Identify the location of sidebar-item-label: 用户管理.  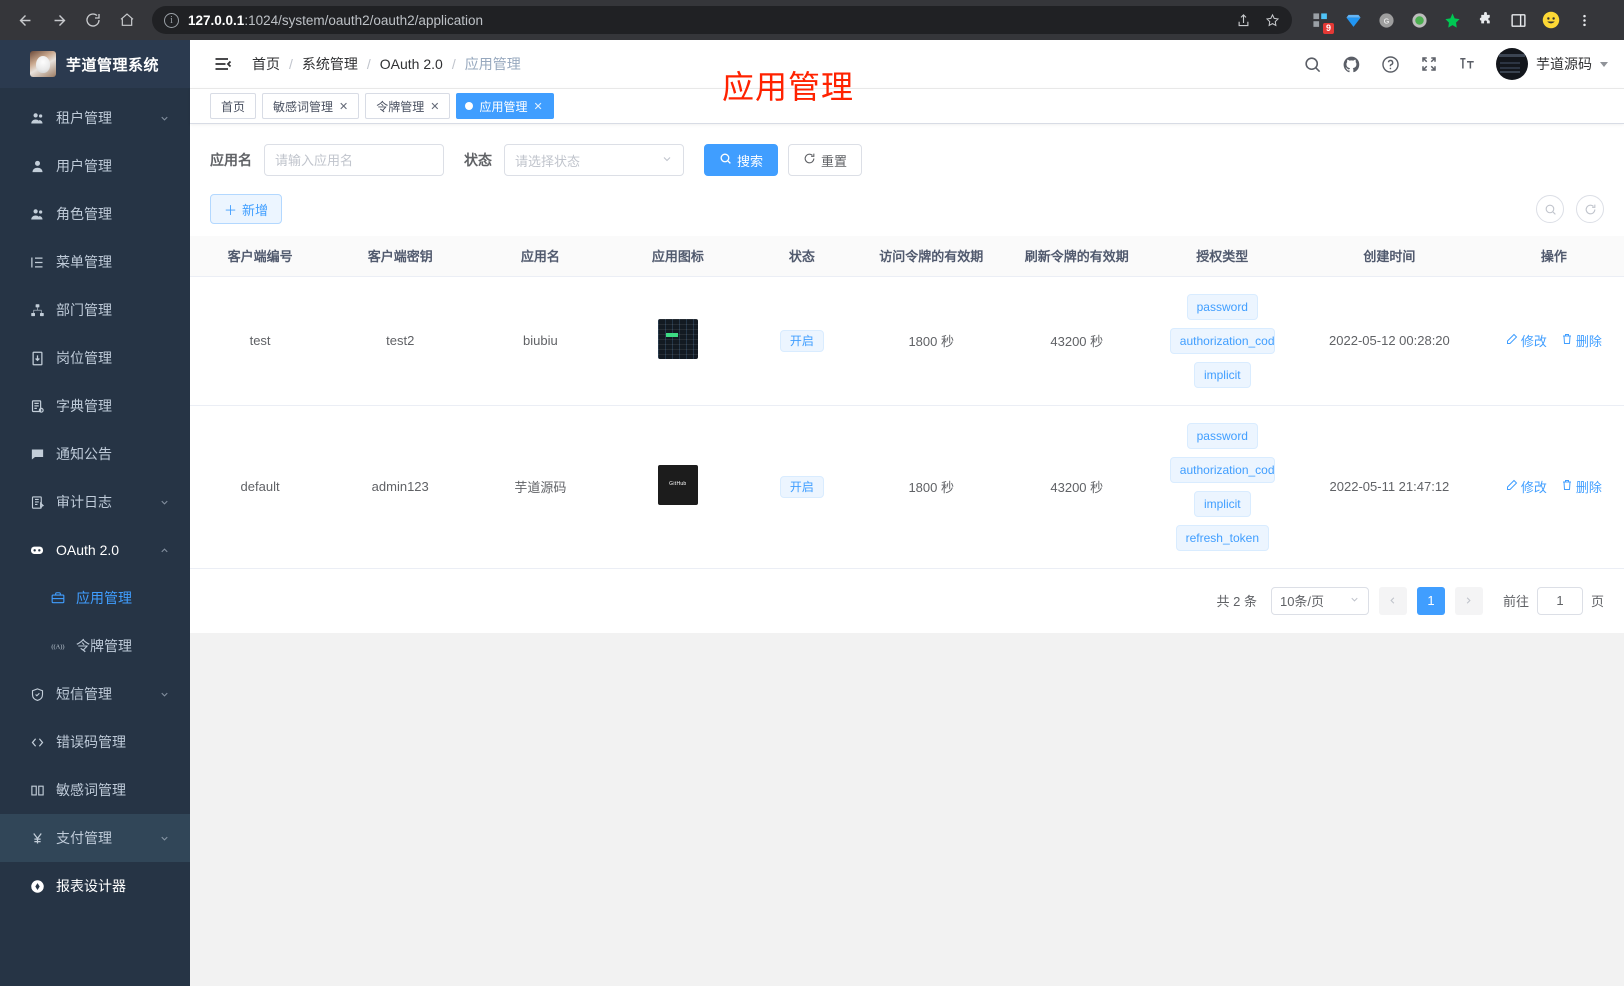
(84, 166).